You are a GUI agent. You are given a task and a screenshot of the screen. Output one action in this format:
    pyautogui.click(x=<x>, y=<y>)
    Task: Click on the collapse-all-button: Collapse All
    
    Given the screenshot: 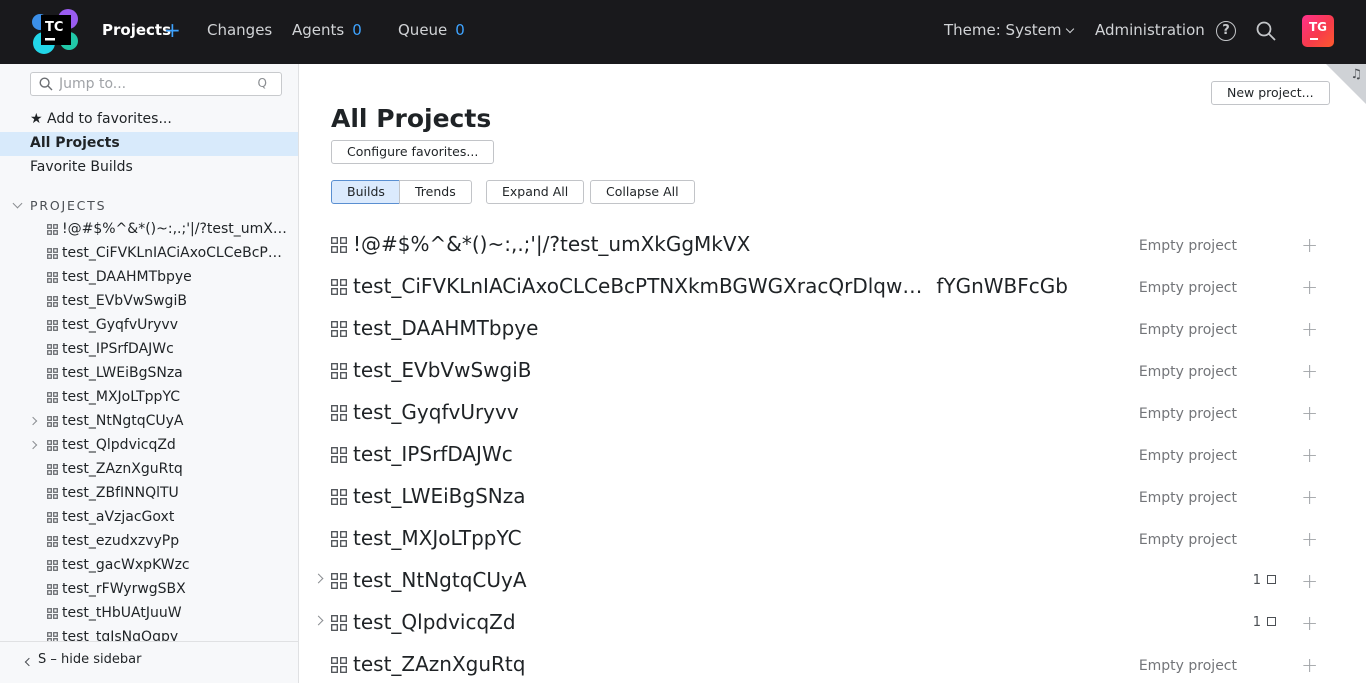 What is the action you would take?
    pyautogui.click(x=642, y=192)
    